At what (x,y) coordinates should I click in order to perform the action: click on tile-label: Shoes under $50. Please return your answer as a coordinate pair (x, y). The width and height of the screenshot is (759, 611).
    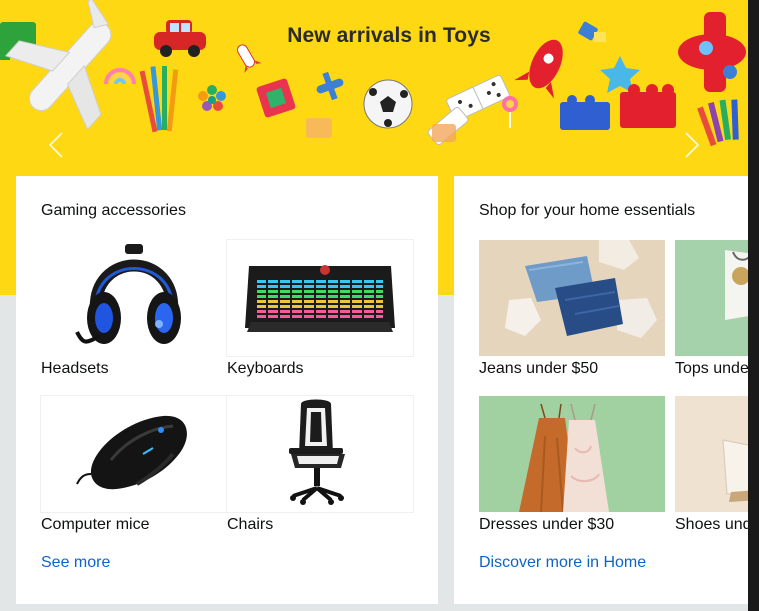
    Looking at the image, I should click on (711, 525).